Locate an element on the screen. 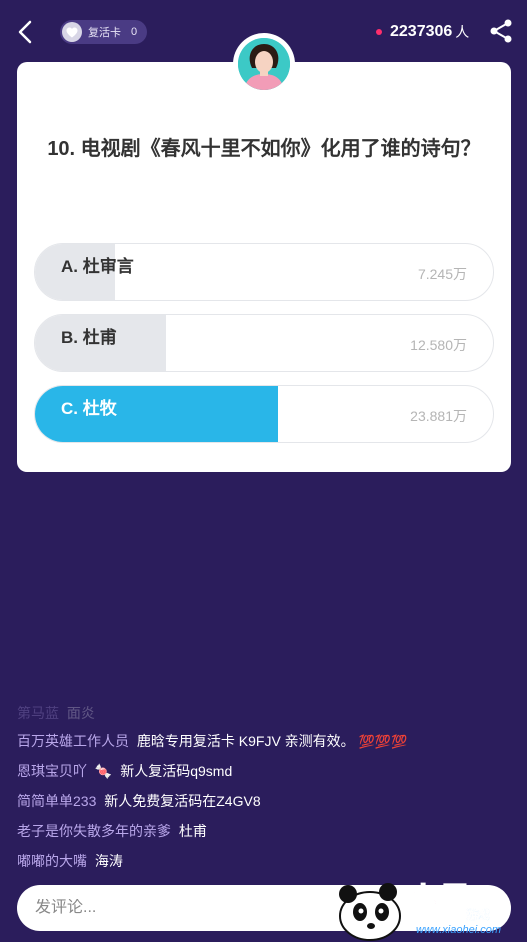 This screenshot has width=527, height=942. comment-item: 第马蓝 面炎 is located at coordinates (267, 713).